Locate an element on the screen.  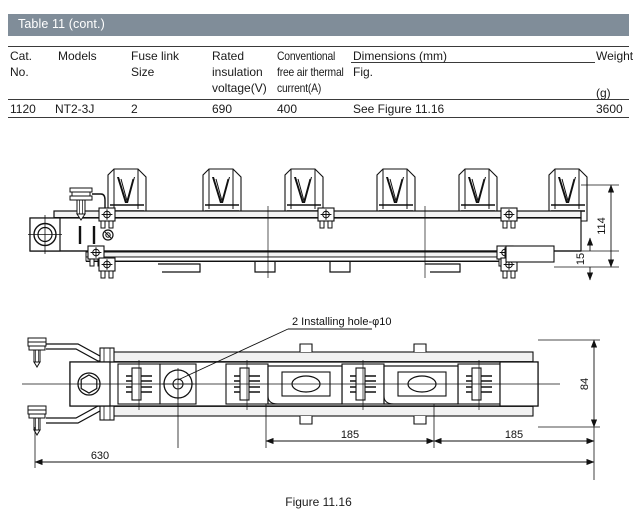
column-header-fuse-link-line1: Fuse link is located at coordinates (155, 56).